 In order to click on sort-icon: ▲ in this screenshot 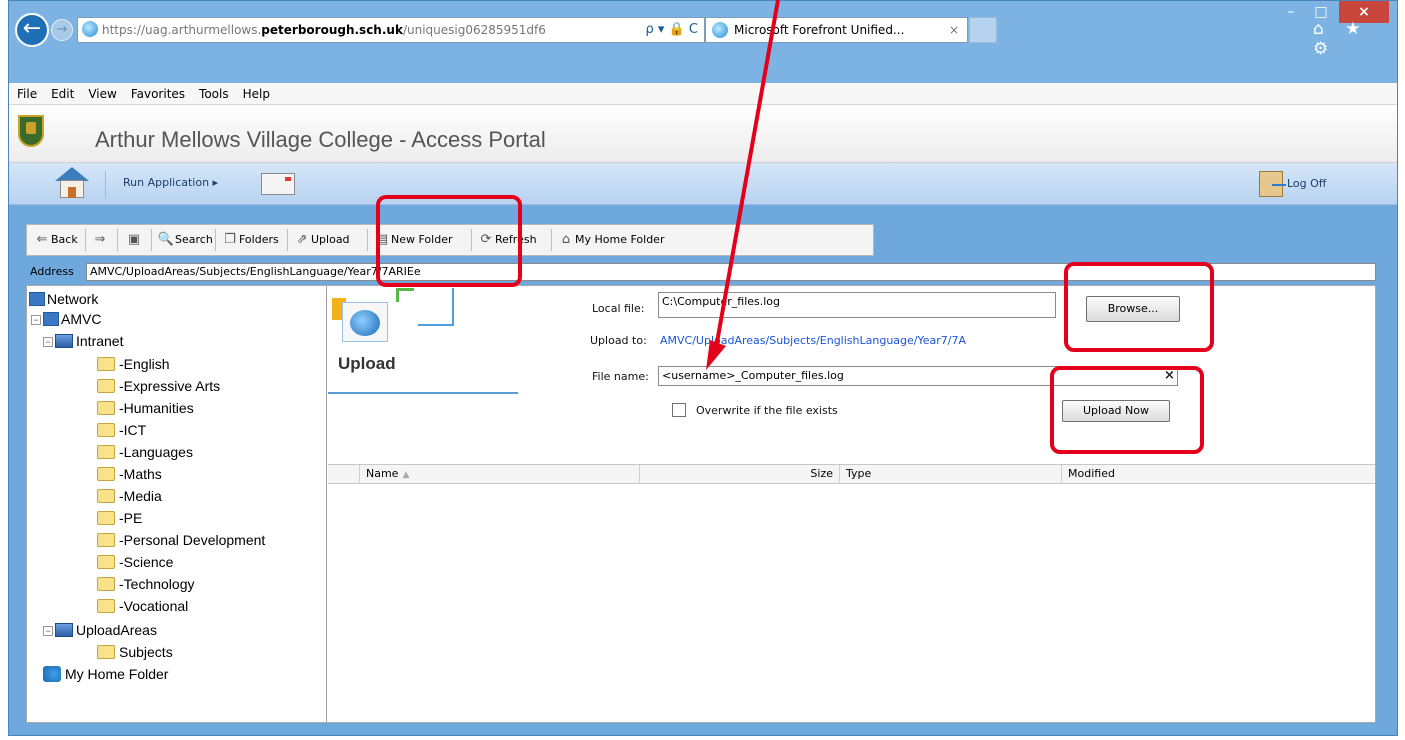, I will do `click(406, 475)`.